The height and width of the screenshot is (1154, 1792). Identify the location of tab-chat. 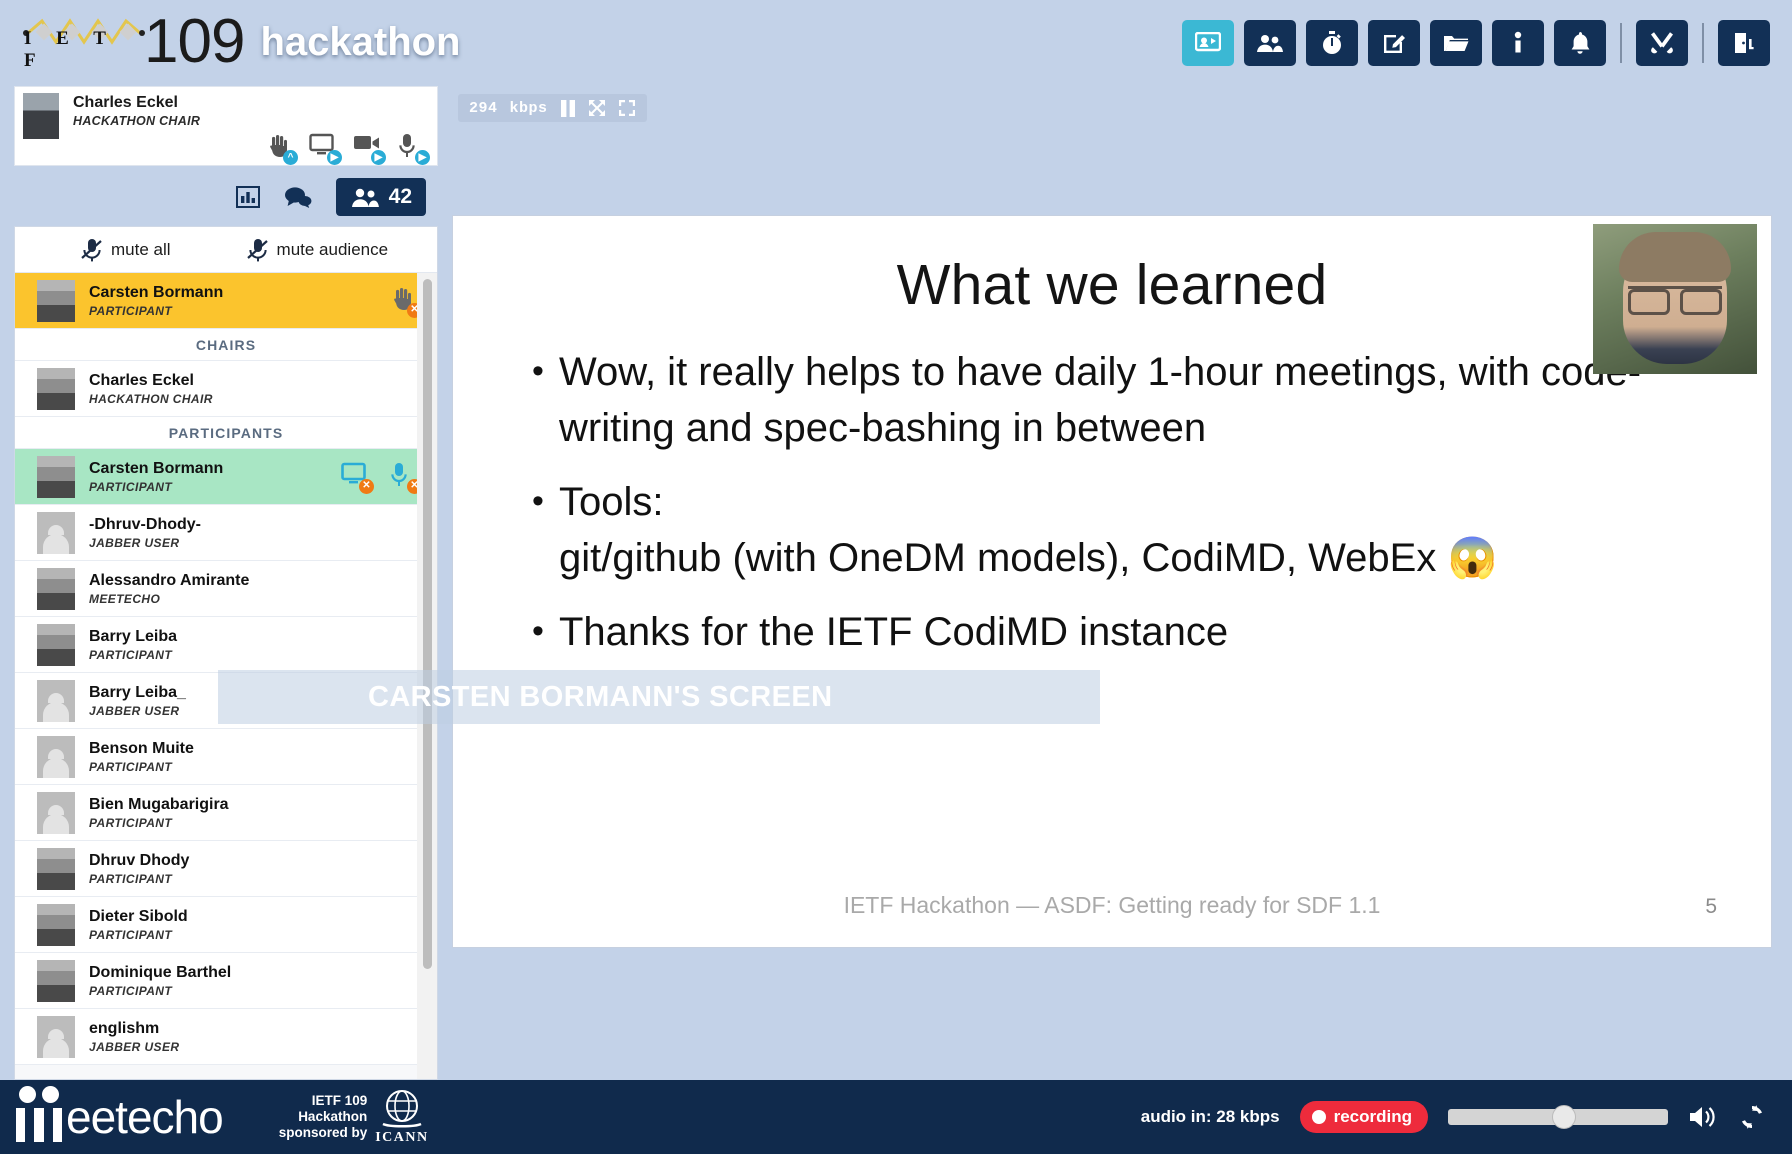
(298, 197).